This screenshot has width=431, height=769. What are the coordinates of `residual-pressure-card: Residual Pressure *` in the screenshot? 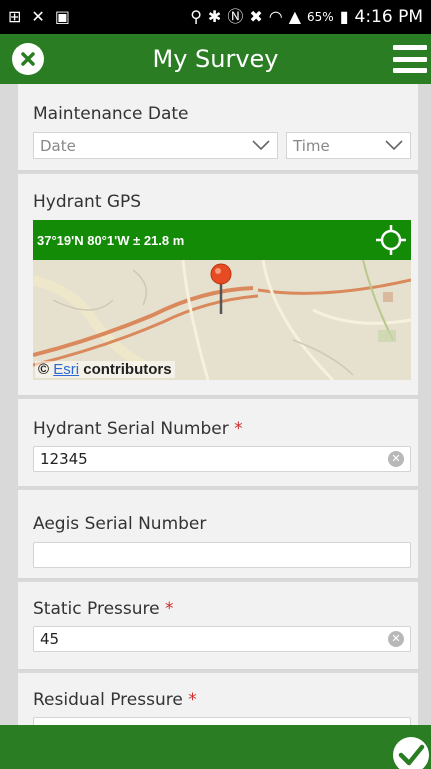 It's located at (218, 699).